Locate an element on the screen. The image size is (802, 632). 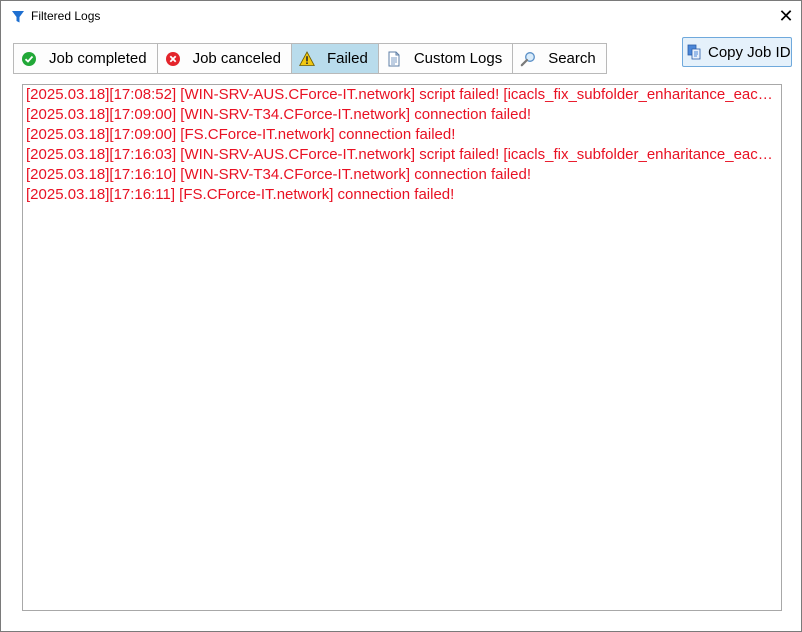
tab-job-canceled: Job canceled is located at coordinates (224, 58).